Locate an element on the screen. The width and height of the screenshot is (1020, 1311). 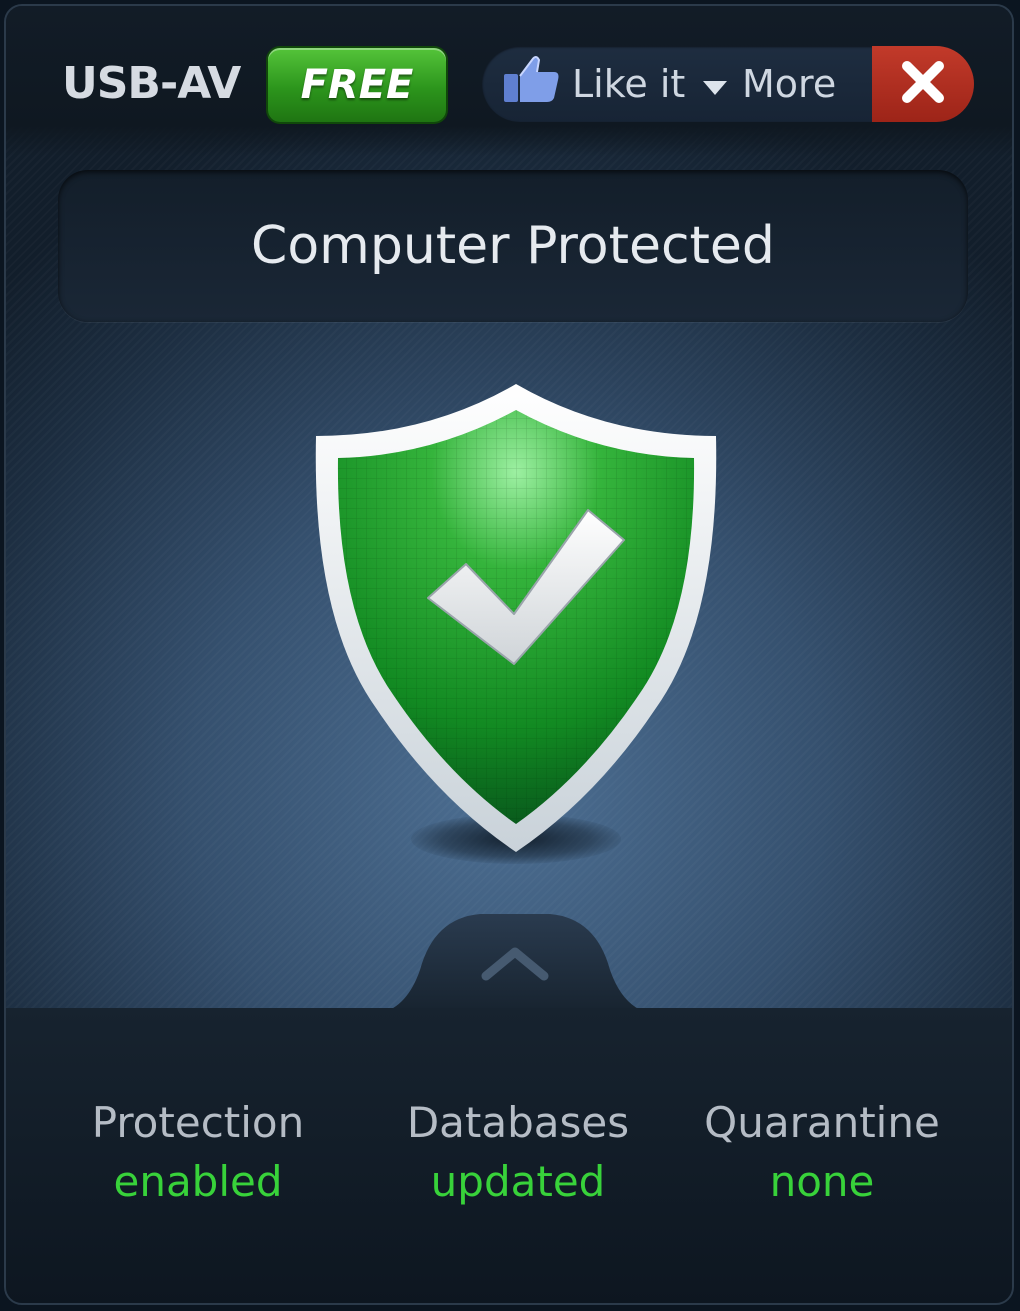
stat-label: Protection is located at coordinates (198, 1122).